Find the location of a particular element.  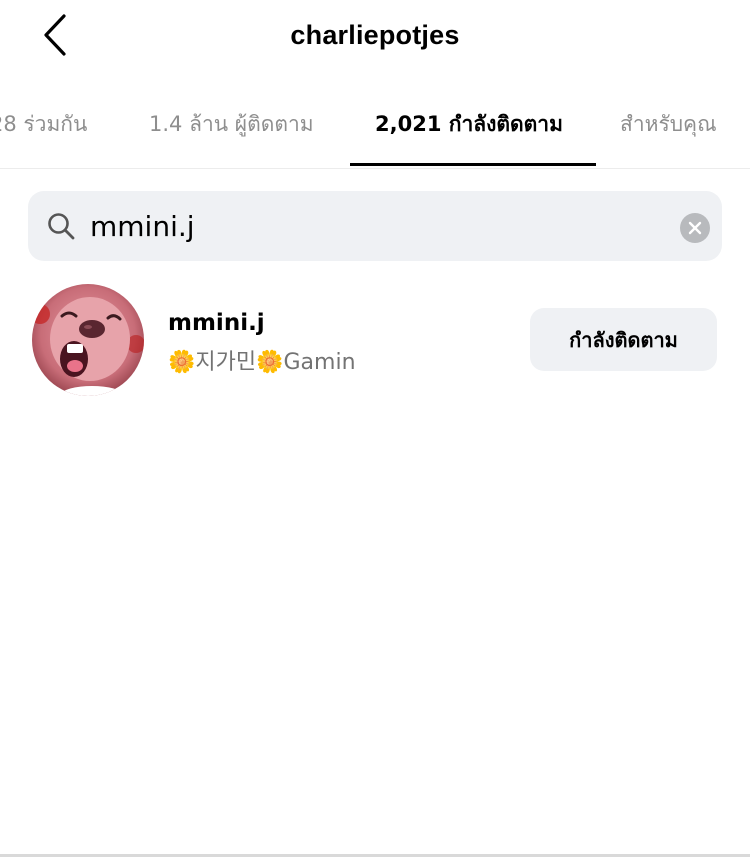

list-item: mmini.j 🌼지가민🌼Gamin กำลังติดตาม is located at coordinates (375, 340).